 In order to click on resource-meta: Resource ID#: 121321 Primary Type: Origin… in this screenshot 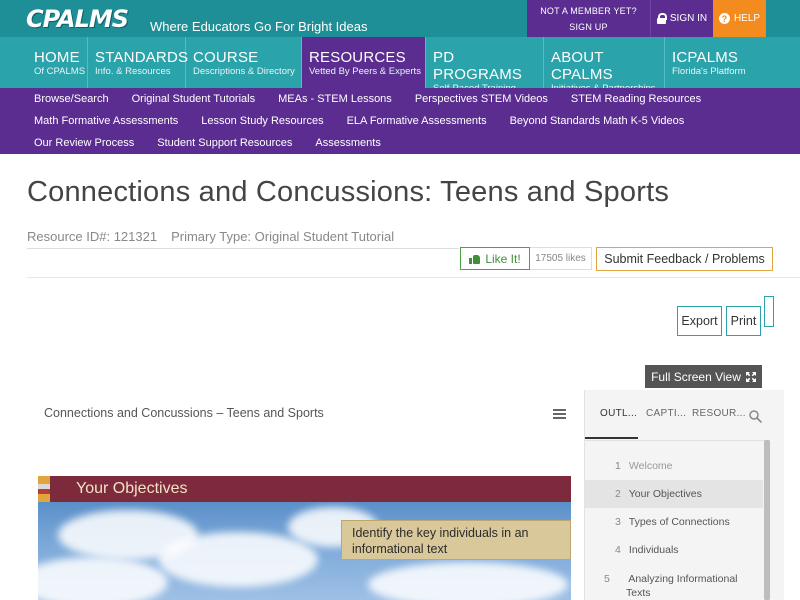, I will do `click(210, 236)`.